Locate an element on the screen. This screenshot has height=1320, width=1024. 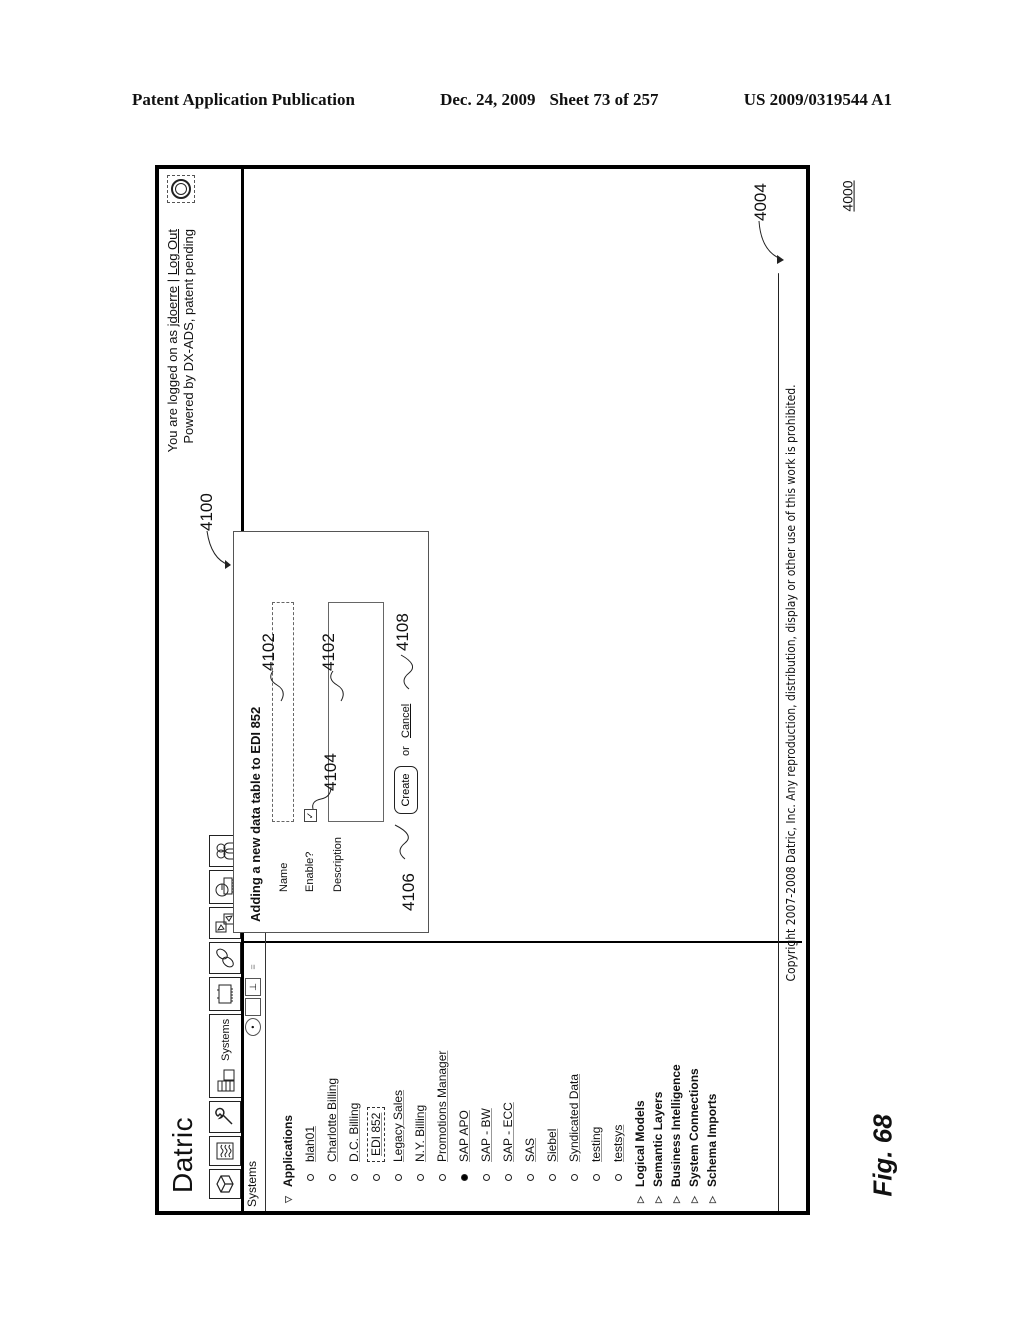
tree-item-link: SAP - BW is located at coordinates (486, 1135).